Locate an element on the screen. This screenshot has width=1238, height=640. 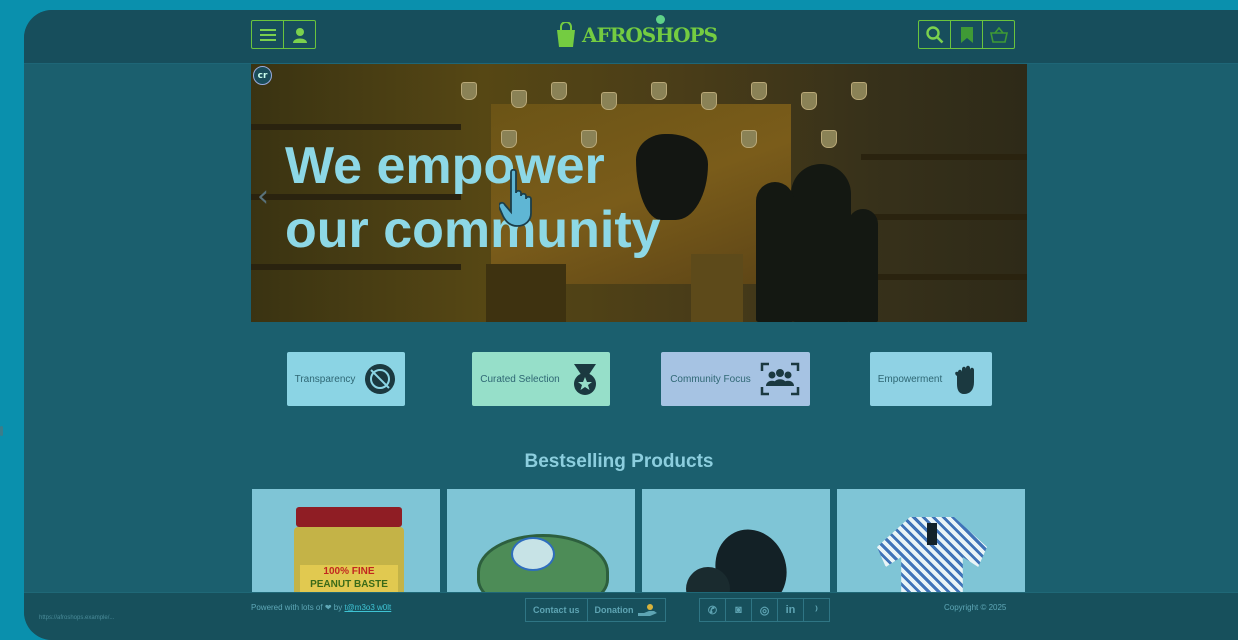
menu-icon is located at coordinates (267, 34).